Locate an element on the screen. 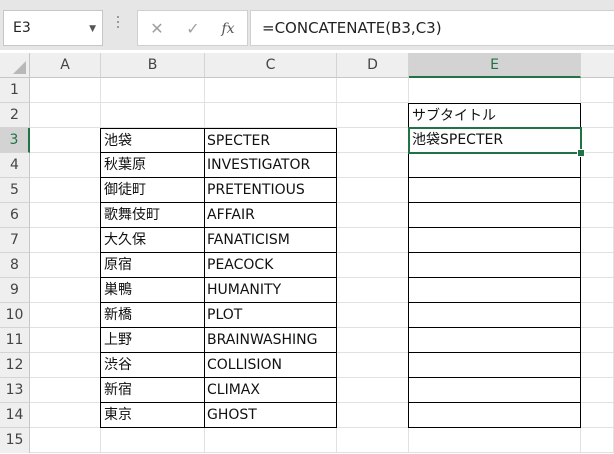  cell-a10 is located at coordinates (65, 315).